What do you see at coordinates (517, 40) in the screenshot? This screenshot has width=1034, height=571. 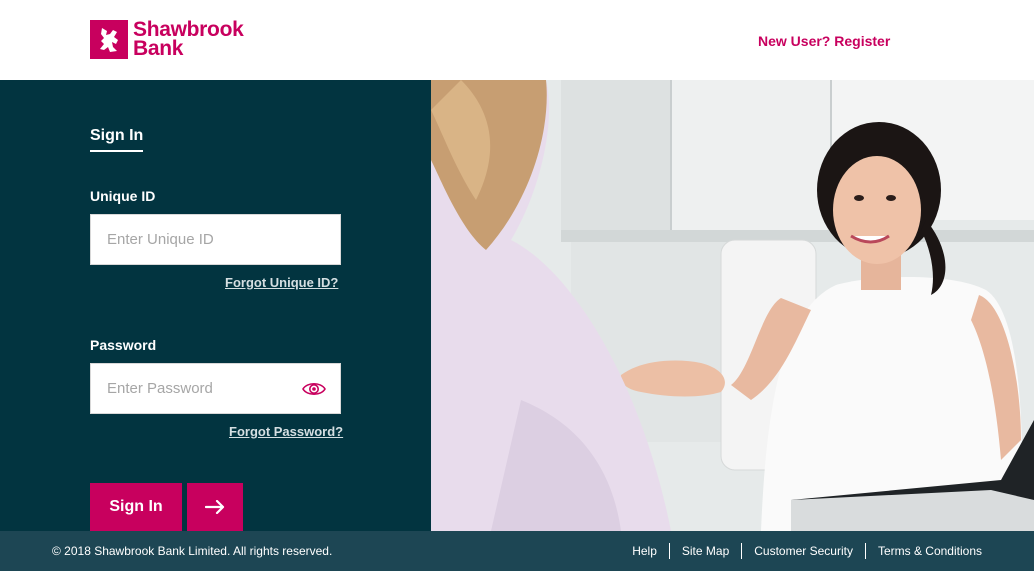 I see `site-header: Shawbrook Bank New User? Register` at bounding box center [517, 40].